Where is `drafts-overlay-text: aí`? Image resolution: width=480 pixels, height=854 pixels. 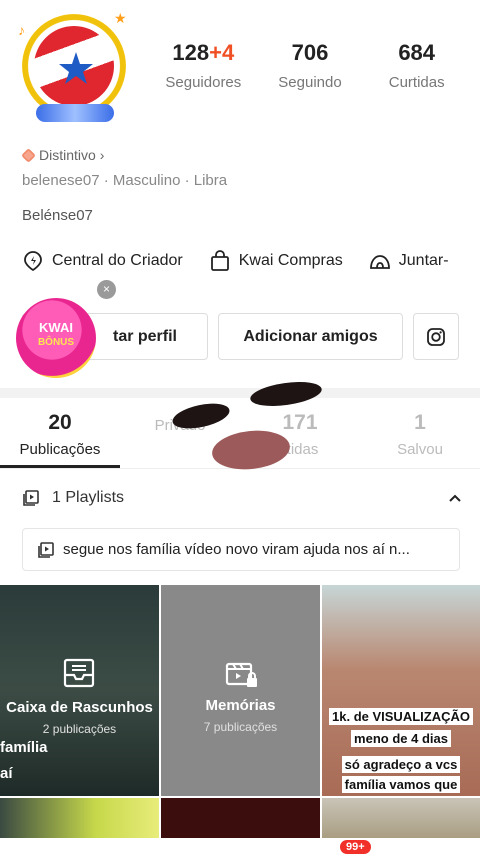
drafts-overlay-text: aí is located at coordinates (6, 773).